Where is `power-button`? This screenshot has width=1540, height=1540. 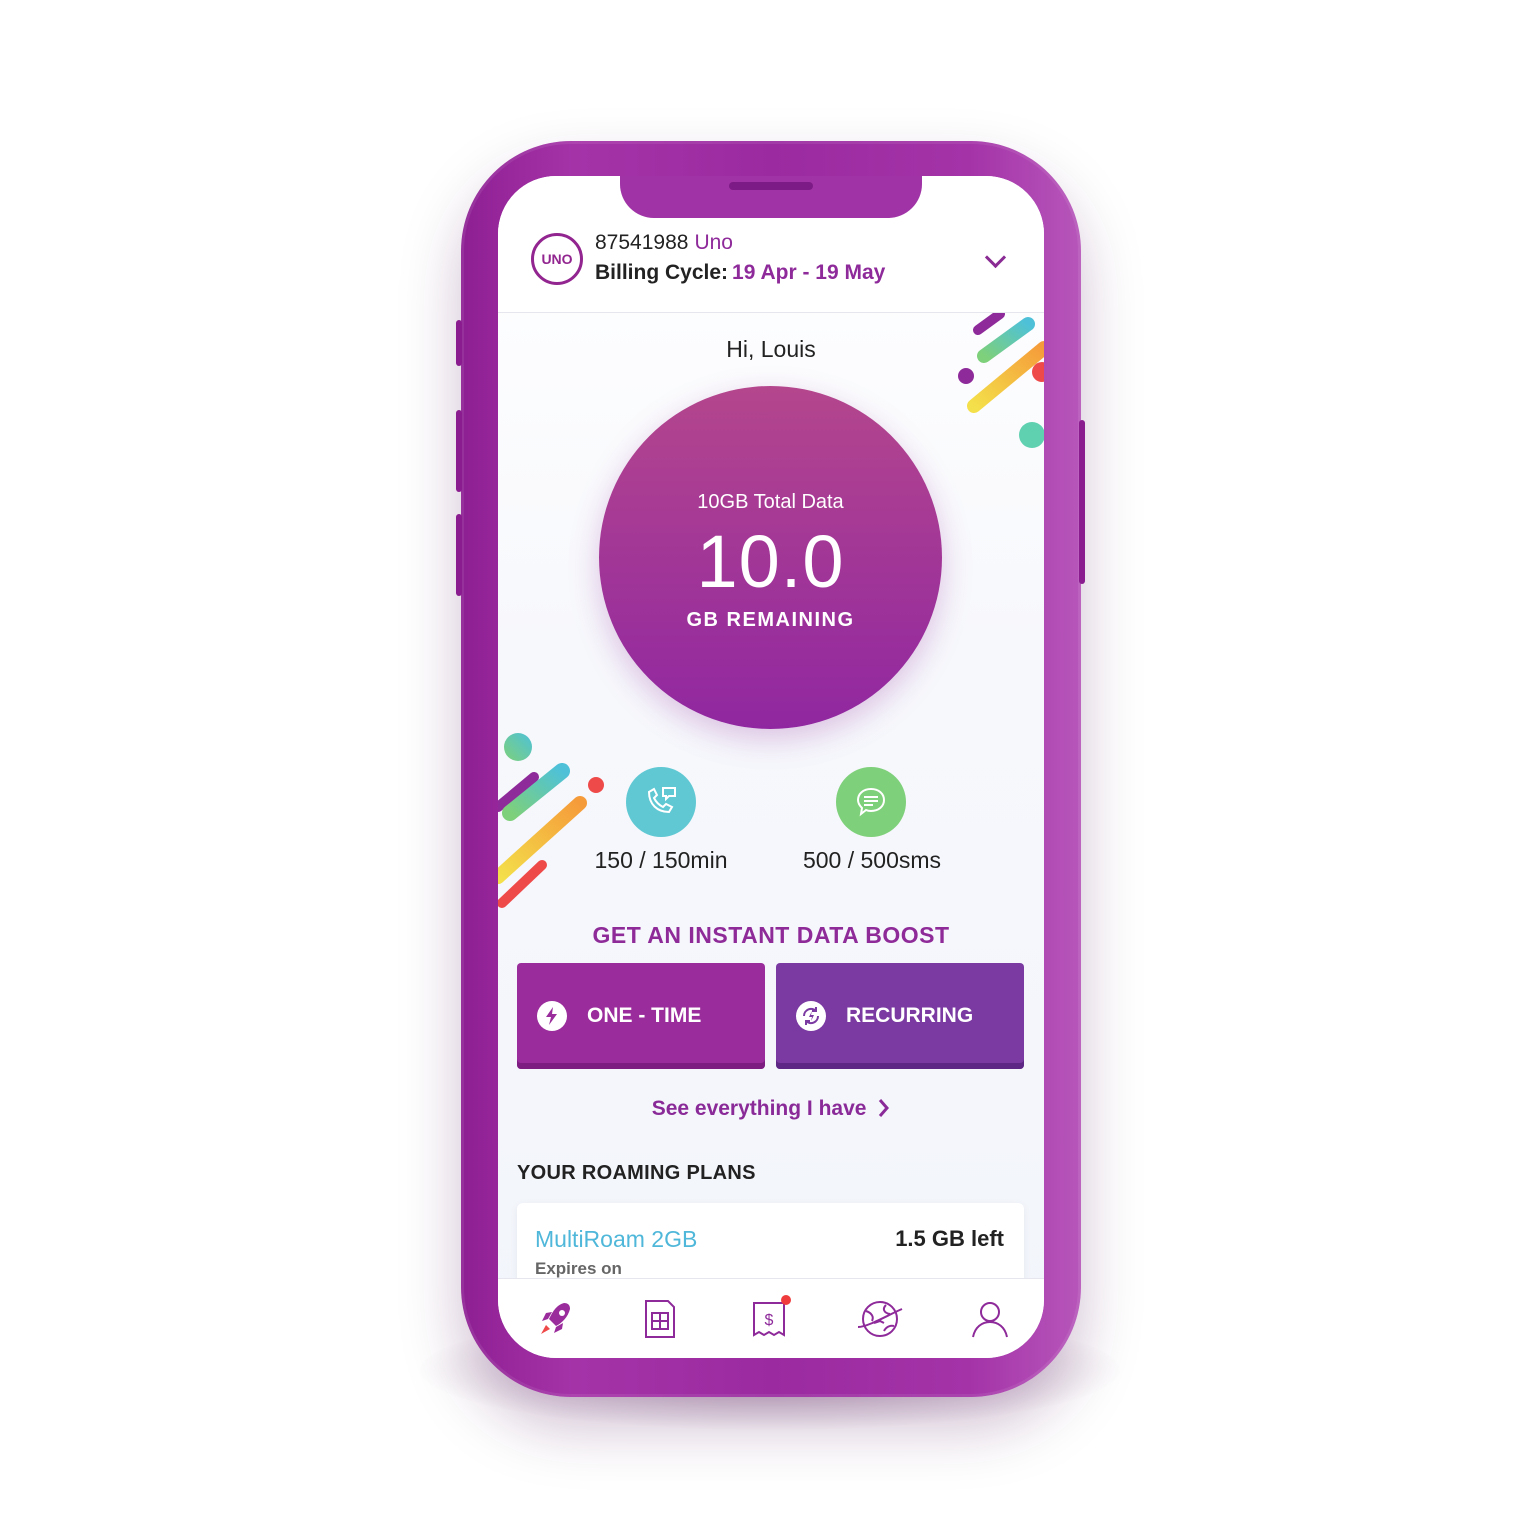
power-button is located at coordinates (1082, 502).